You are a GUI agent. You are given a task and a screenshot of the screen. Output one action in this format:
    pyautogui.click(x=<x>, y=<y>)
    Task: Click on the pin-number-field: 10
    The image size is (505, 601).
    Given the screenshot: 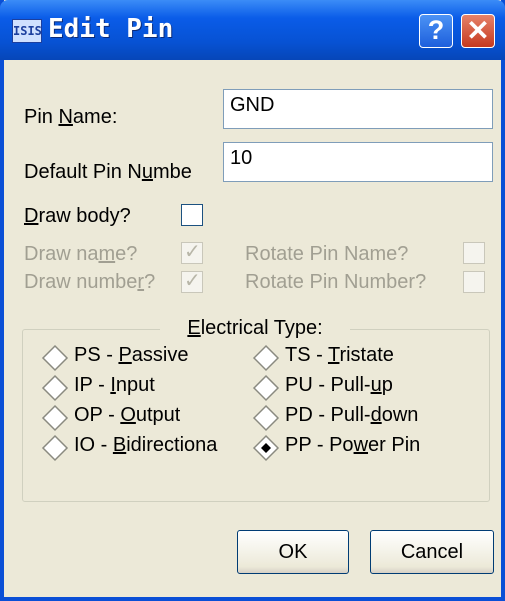 What is the action you would take?
    pyautogui.click(x=358, y=162)
    